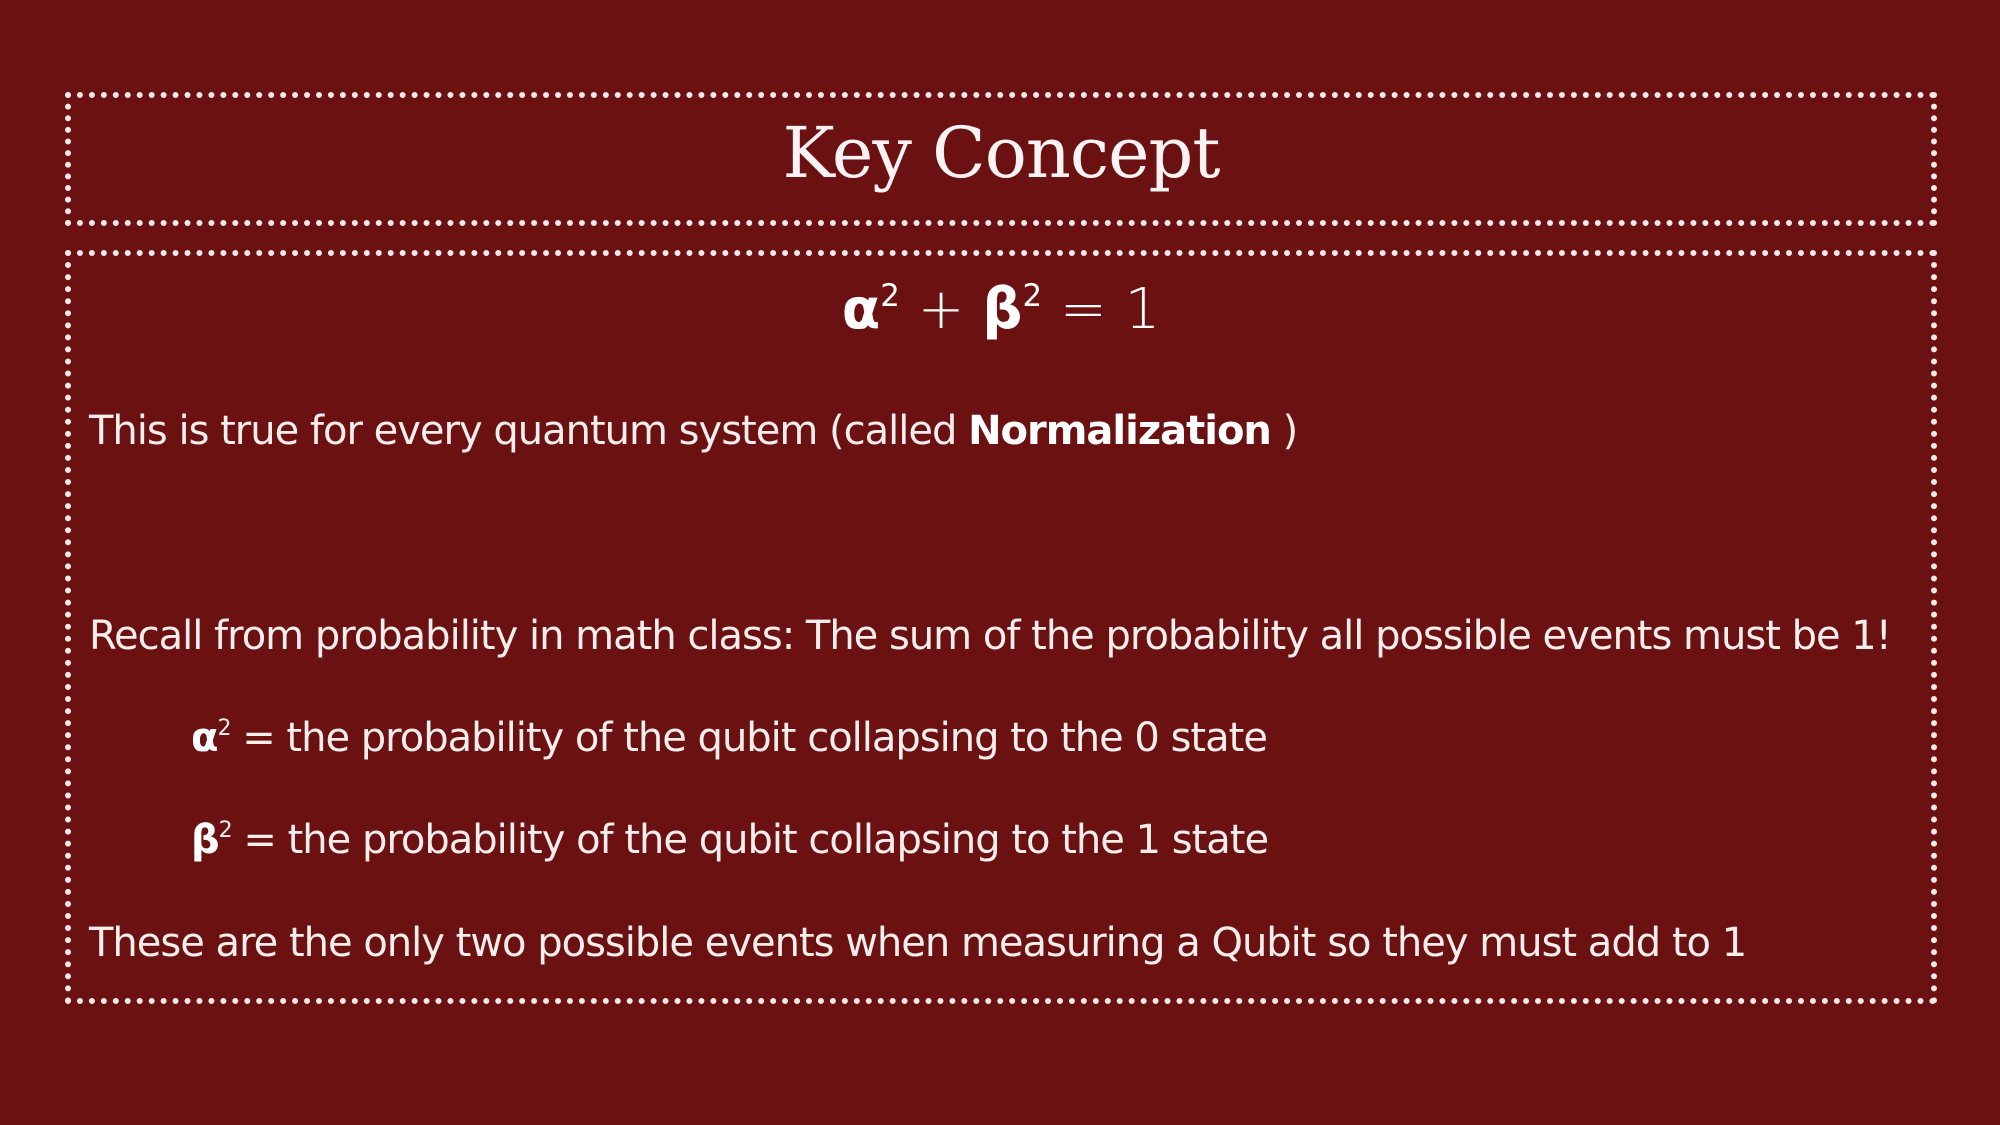 This screenshot has height=1125, width=2000. Describe the element at coordinates (225, 830) in the screenshot. I see `beta-def-exponent: 2` at that location.